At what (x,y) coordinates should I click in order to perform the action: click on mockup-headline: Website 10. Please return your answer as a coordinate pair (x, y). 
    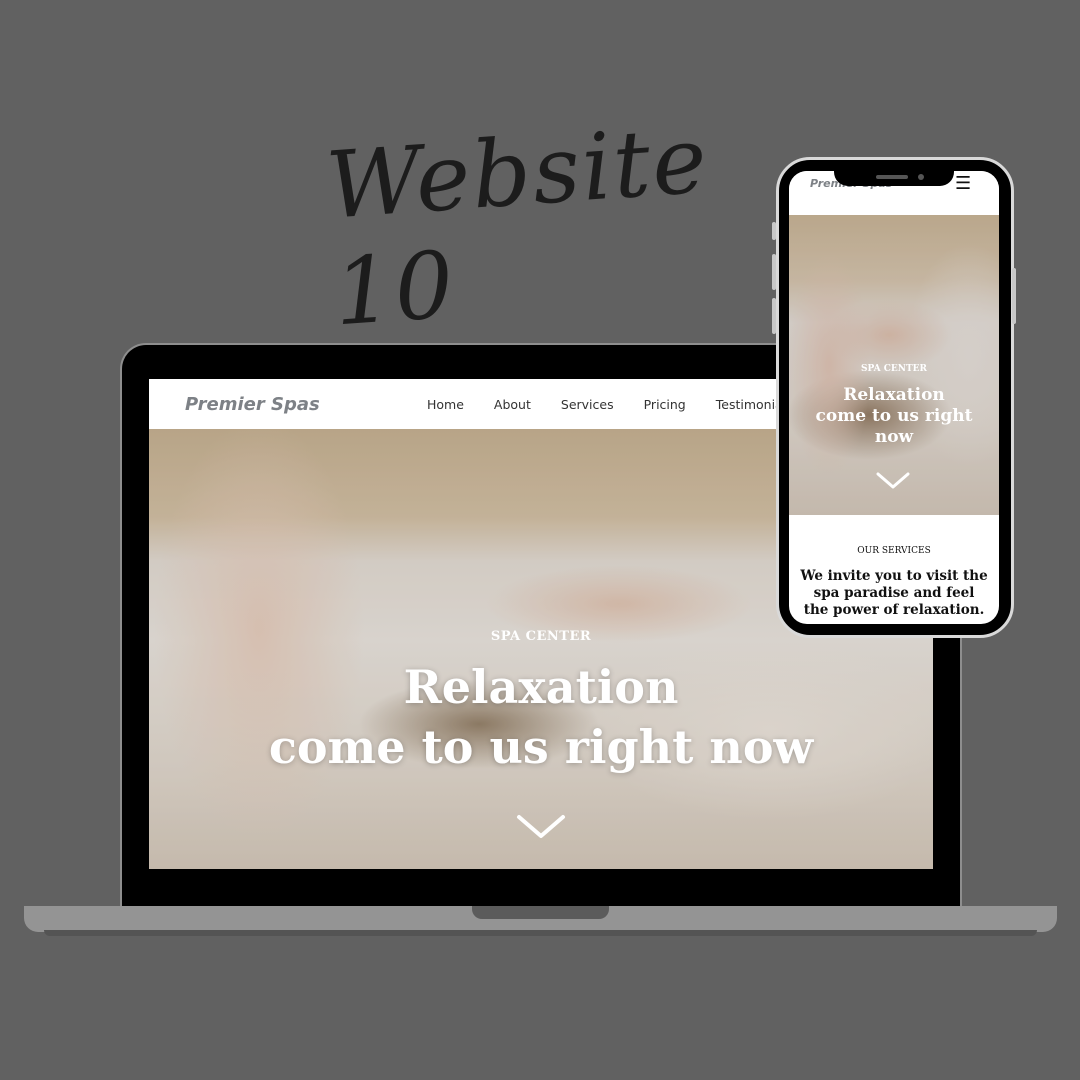
    Looking at the image, I should click on (518, 226).